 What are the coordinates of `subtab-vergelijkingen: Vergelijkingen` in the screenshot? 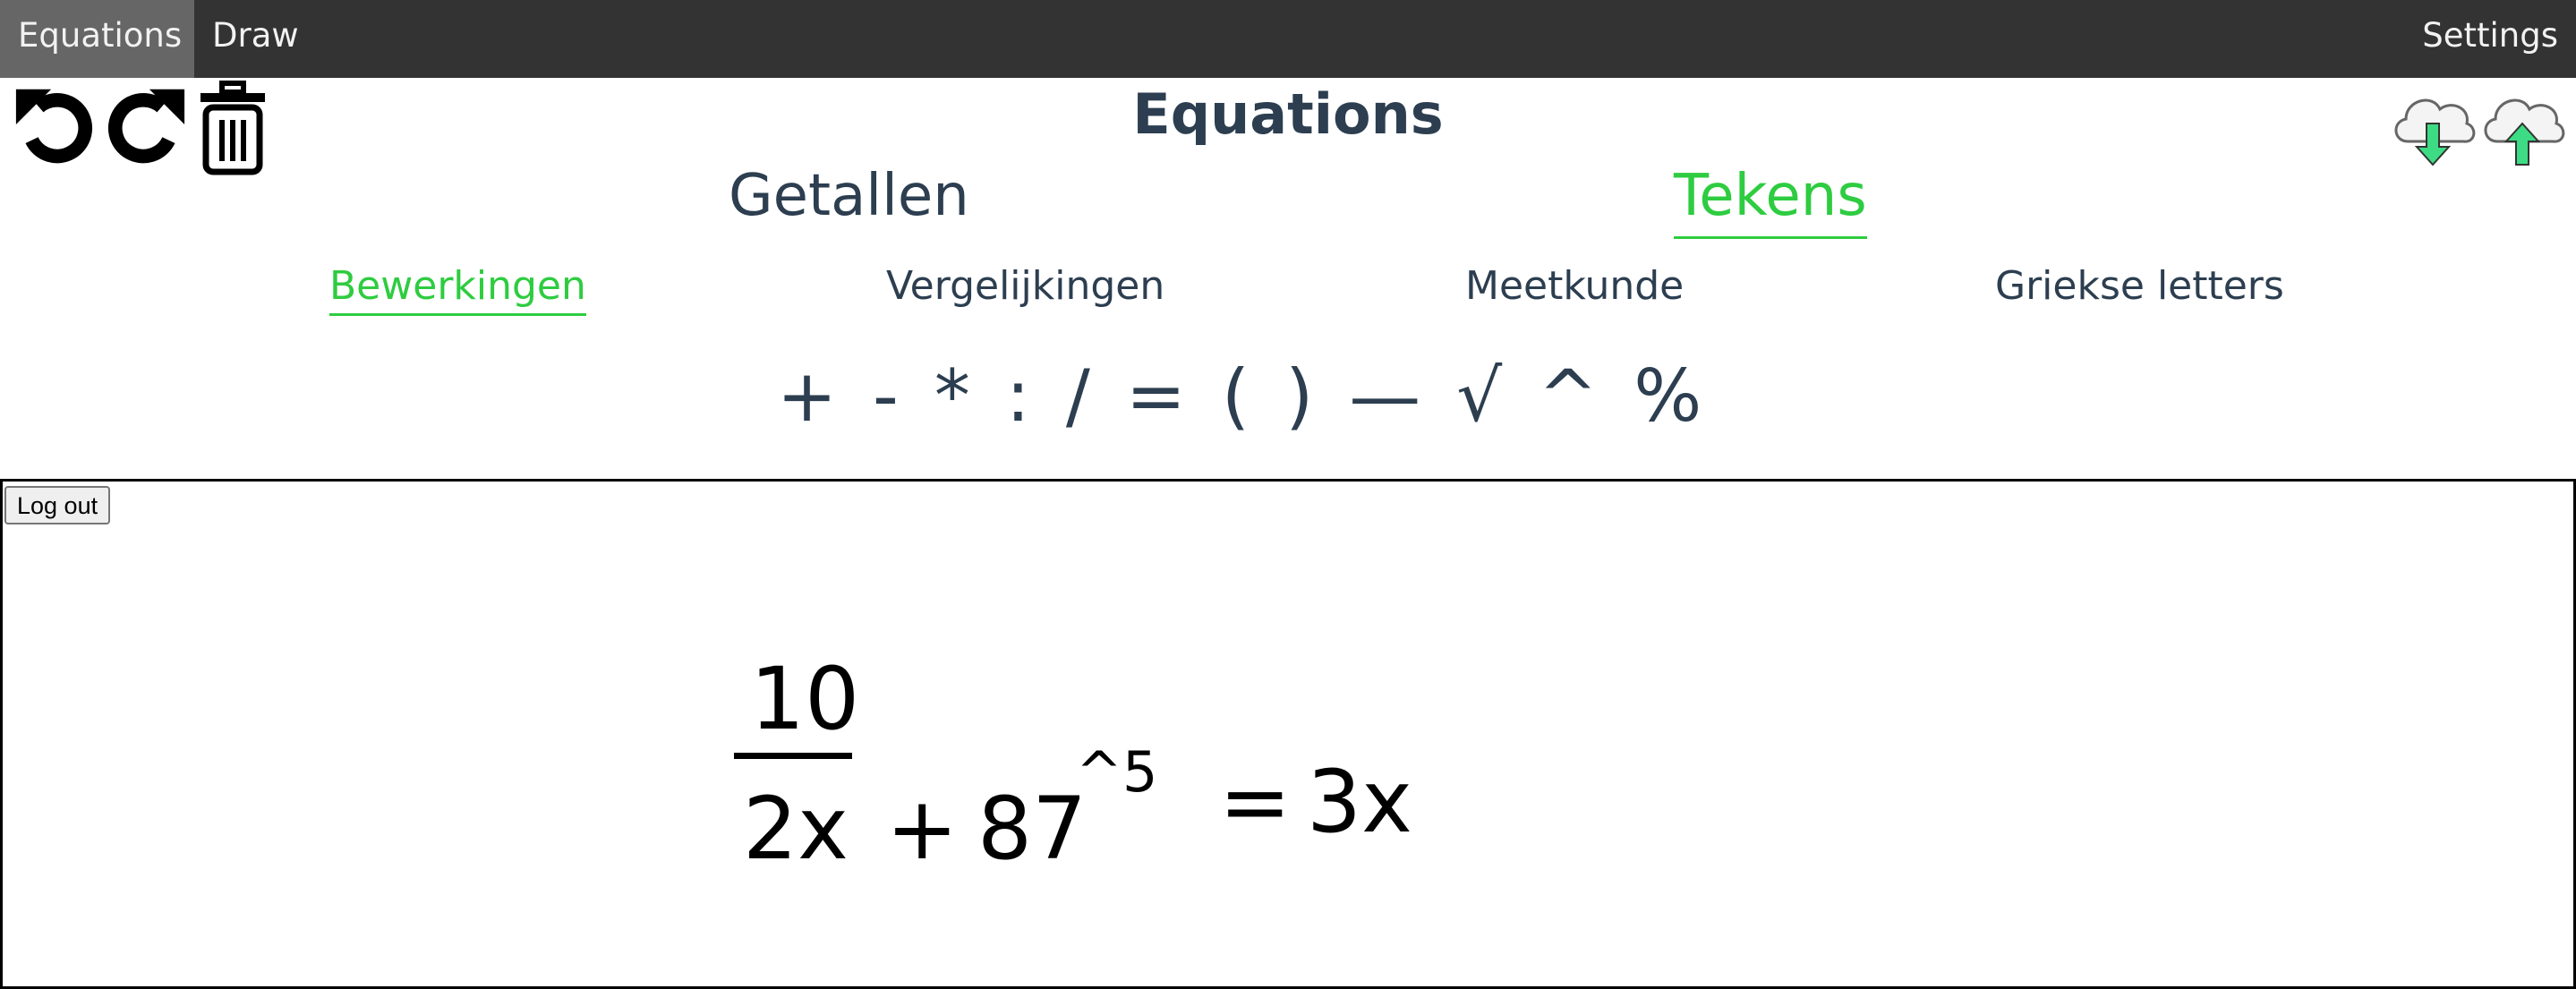 It's located at (1025, 286).